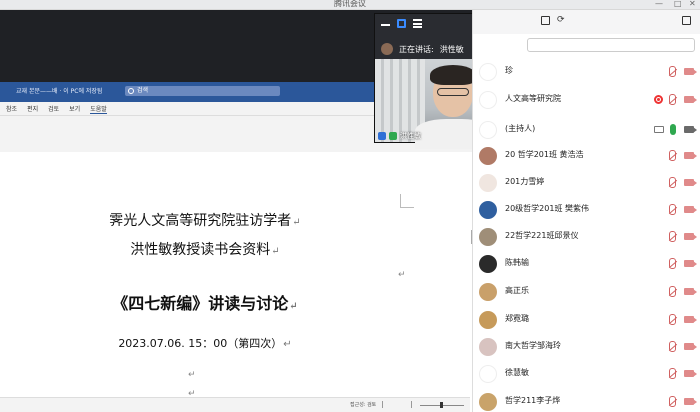 This screenshot has width=700, height=412. Describe the element at coordinates (586, 401) in the screenshot. I see `participant-row: 哲学211李子烨` at that location.